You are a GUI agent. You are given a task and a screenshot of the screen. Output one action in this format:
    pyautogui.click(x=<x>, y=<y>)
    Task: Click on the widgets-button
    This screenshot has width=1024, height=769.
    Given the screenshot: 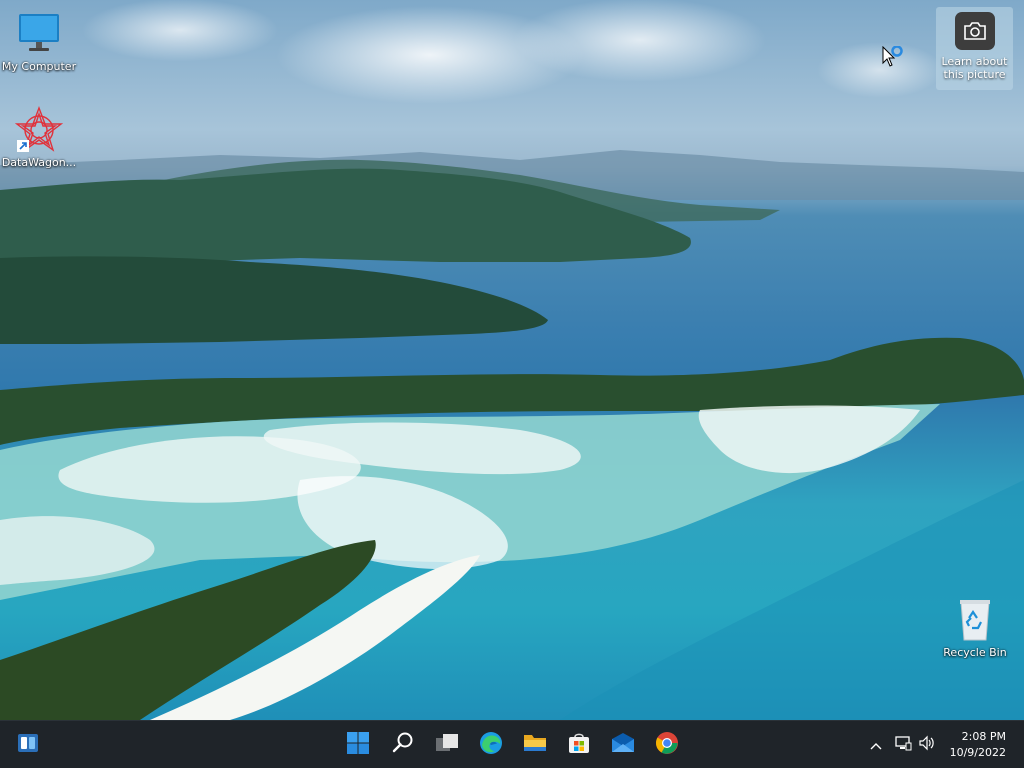 What is the action you would take?
    pyautogui.click(x=28, y=745)
    